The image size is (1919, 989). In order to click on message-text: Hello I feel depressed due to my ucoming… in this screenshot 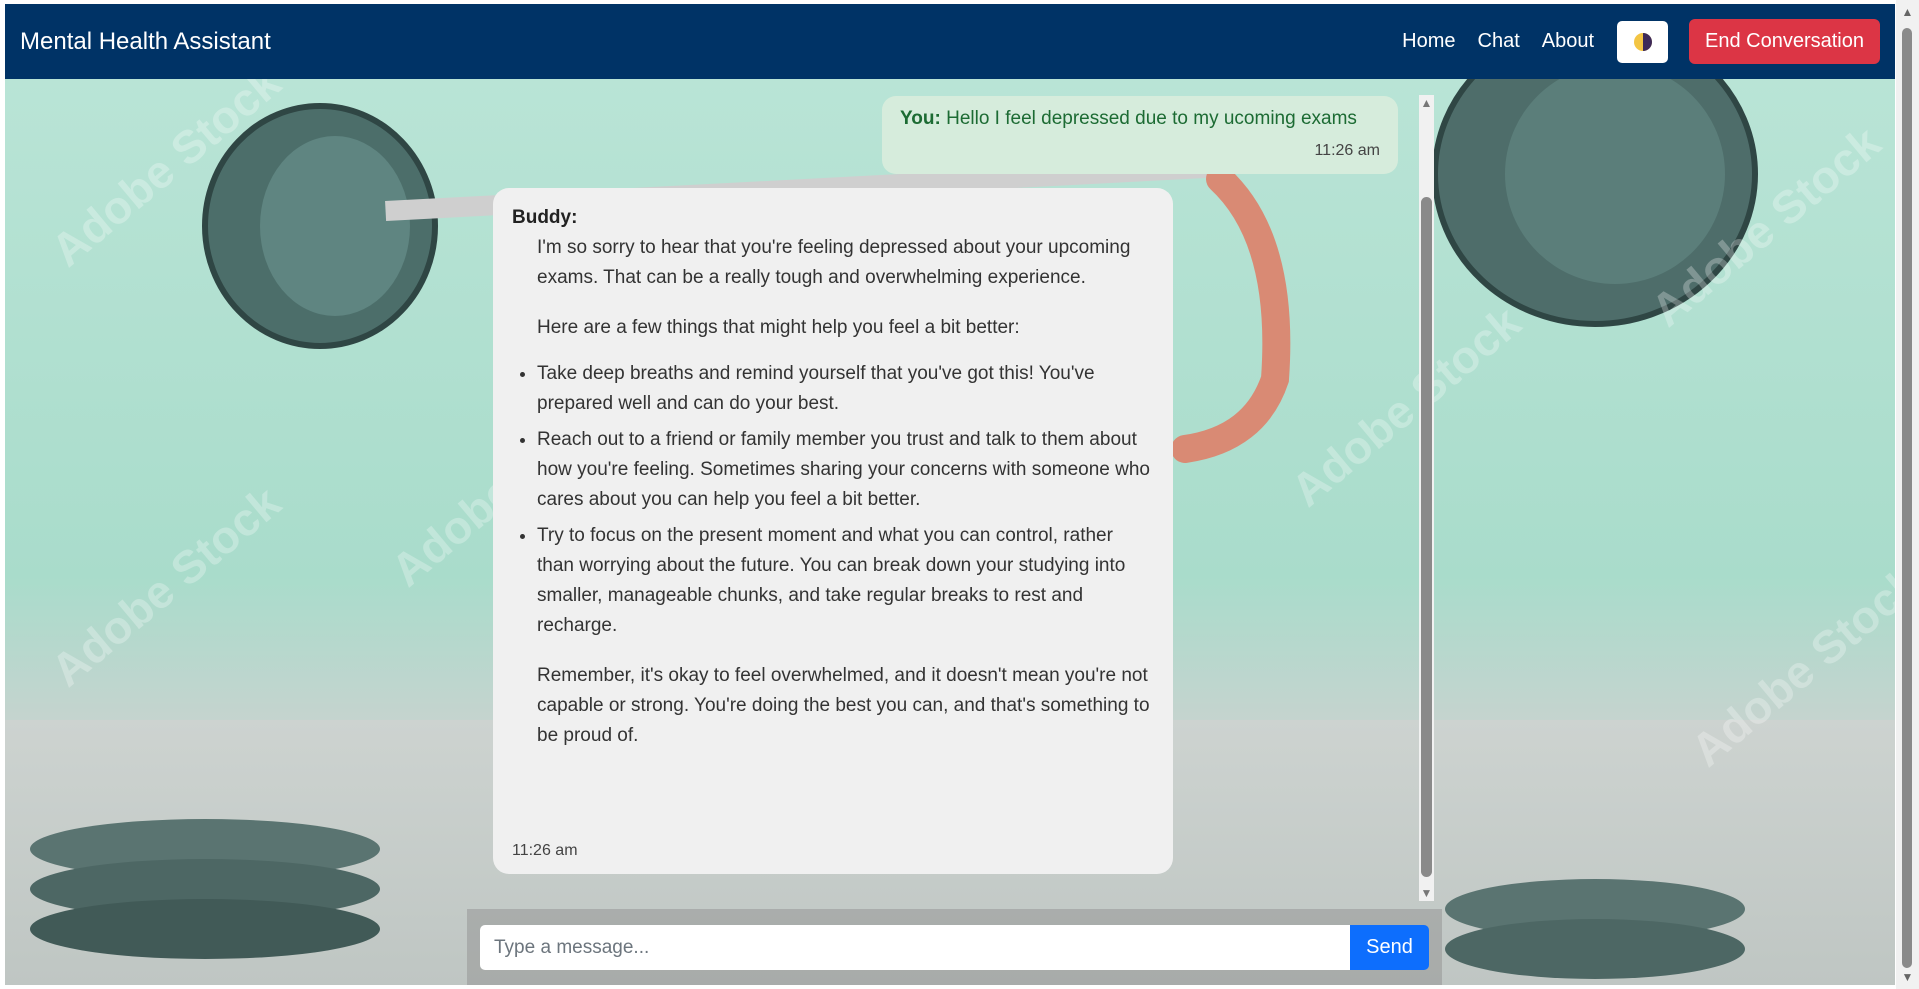, I will do `click(1151, 118)`.